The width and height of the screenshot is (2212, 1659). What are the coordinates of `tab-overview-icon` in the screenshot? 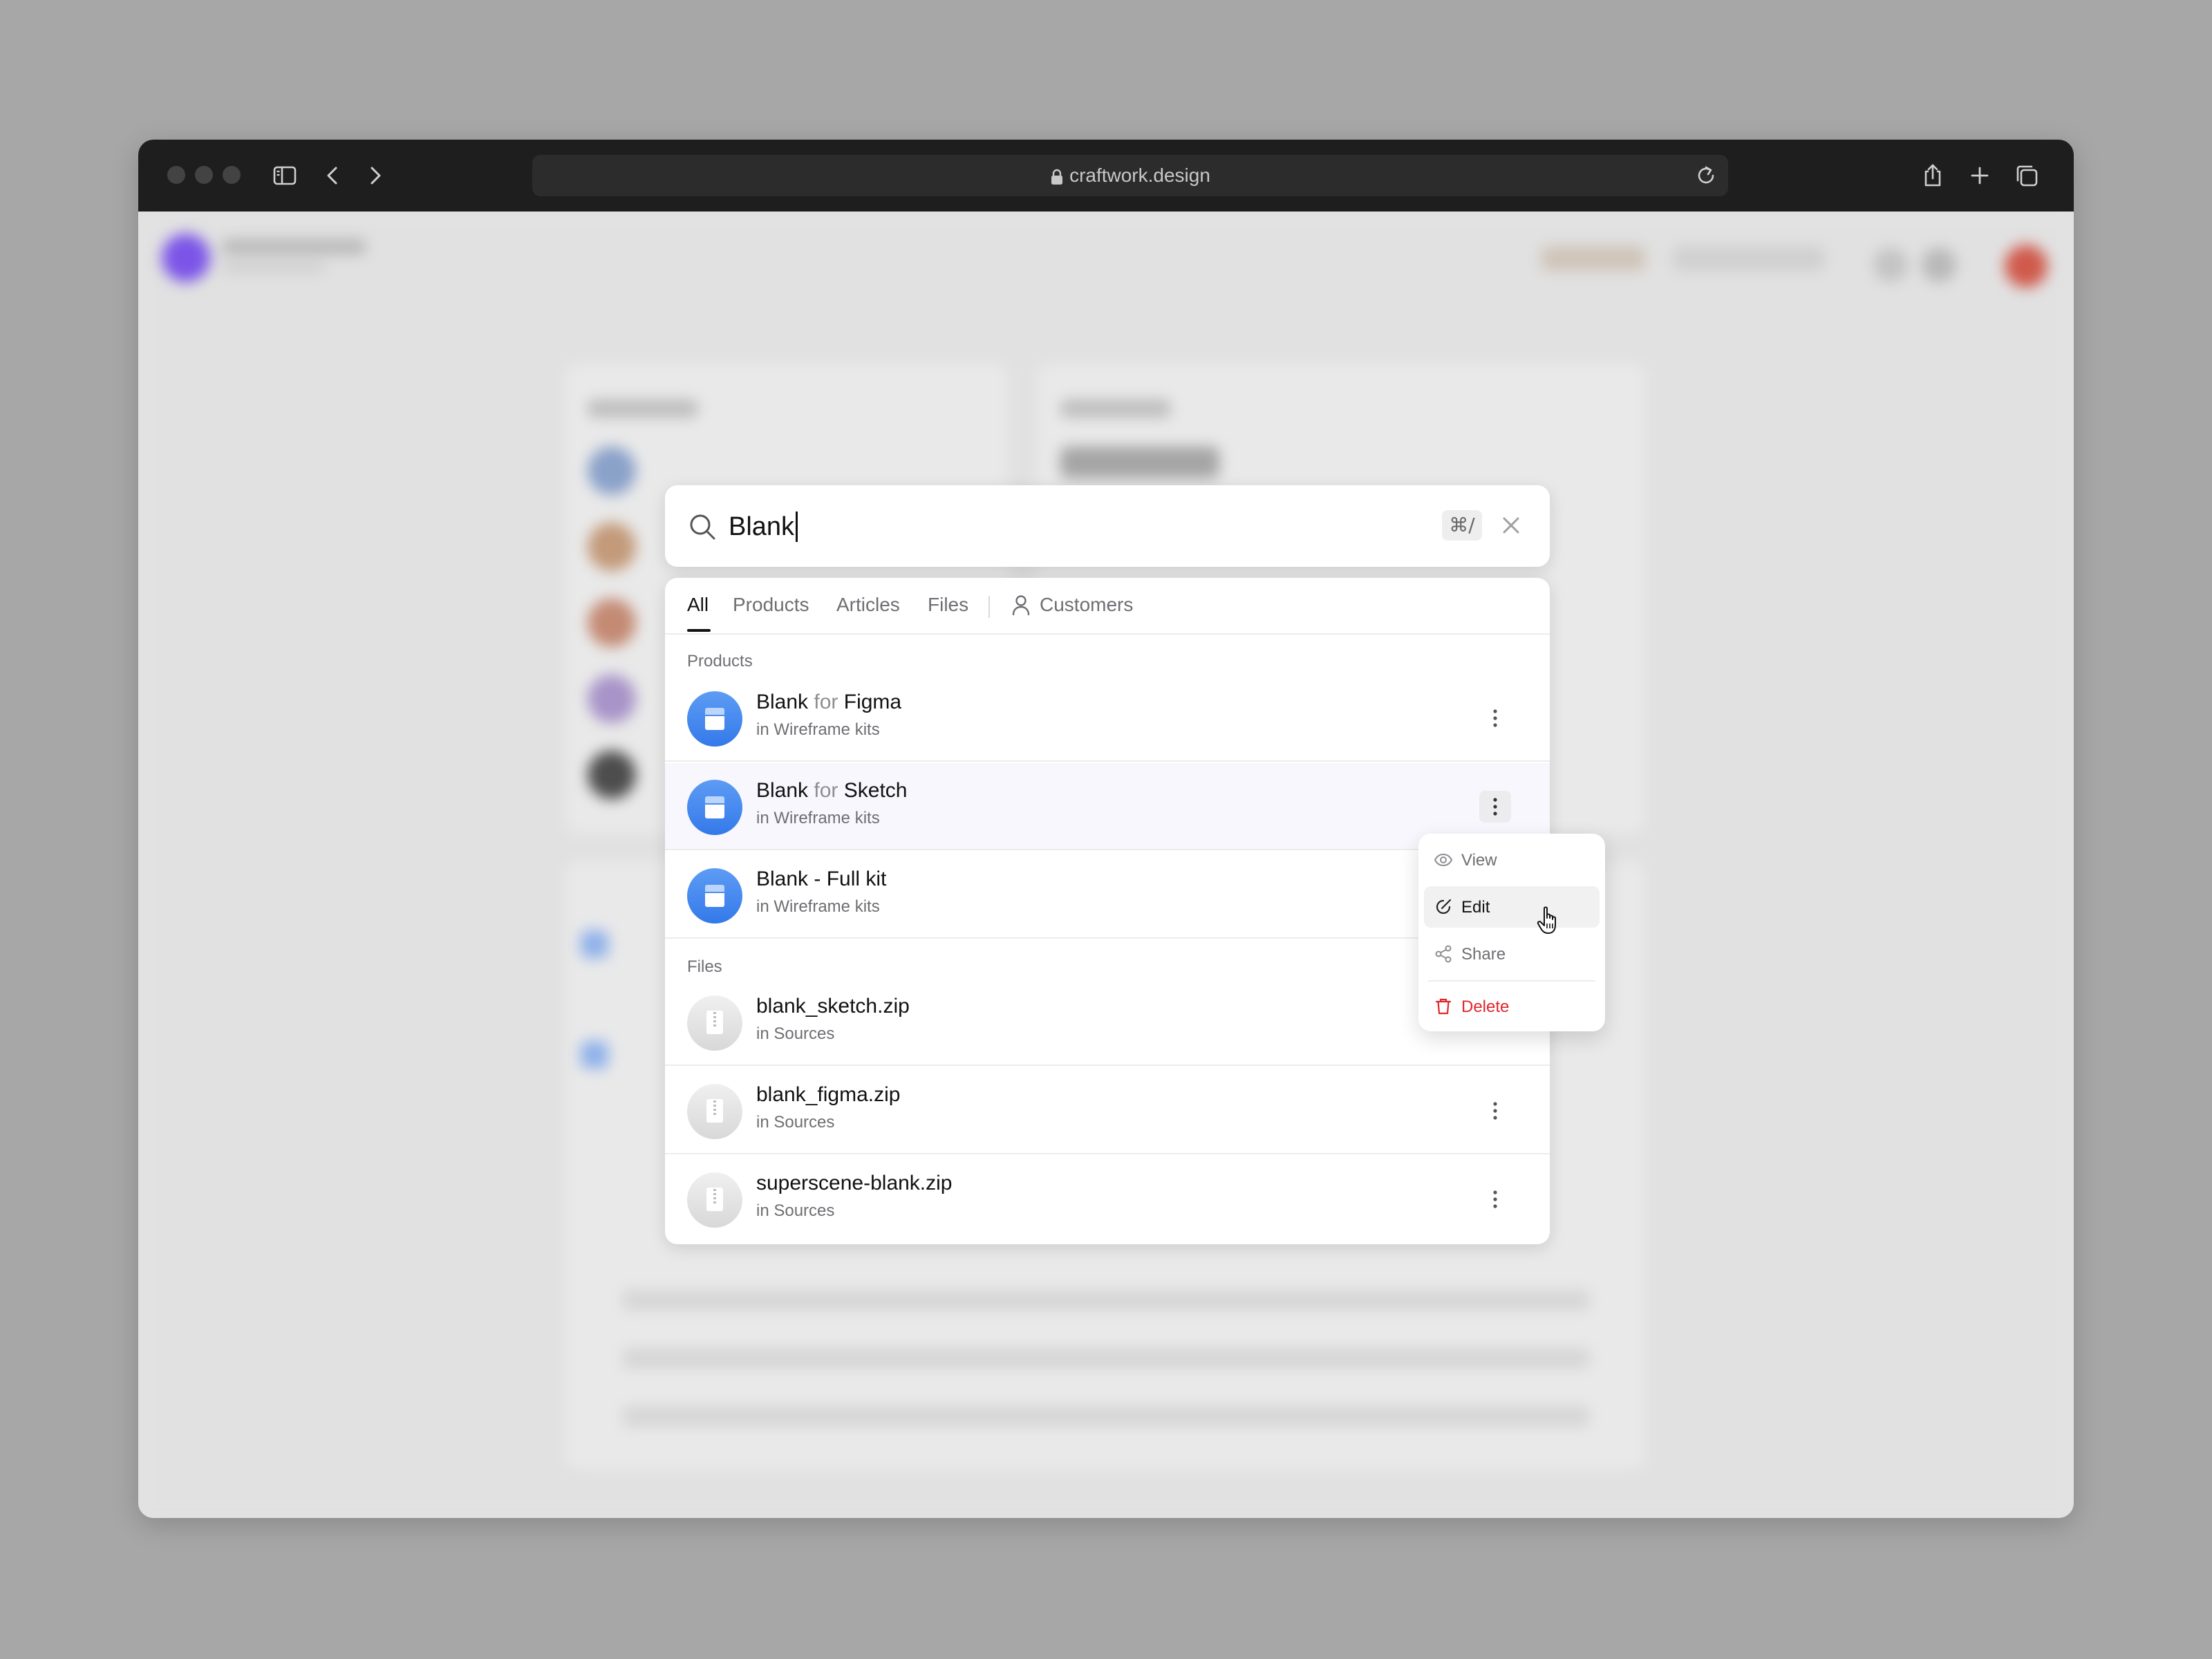 It's located at (2027, 175).